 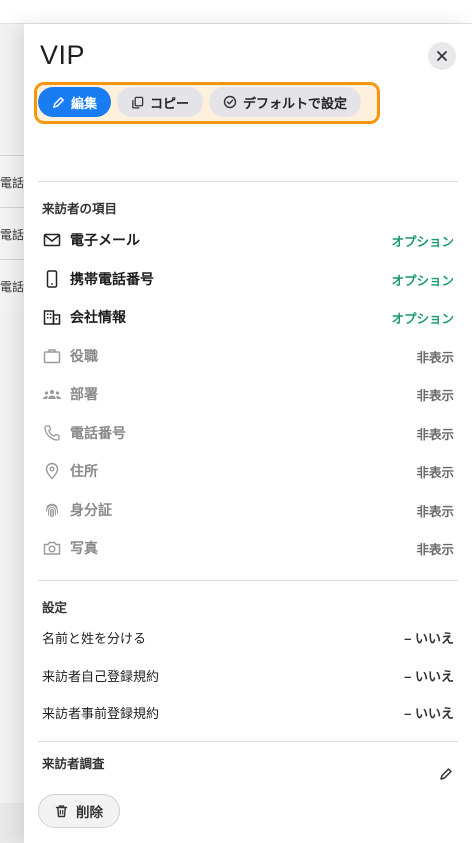 I want to click on settings-section-title: 設定, so click(x=55, y=608).